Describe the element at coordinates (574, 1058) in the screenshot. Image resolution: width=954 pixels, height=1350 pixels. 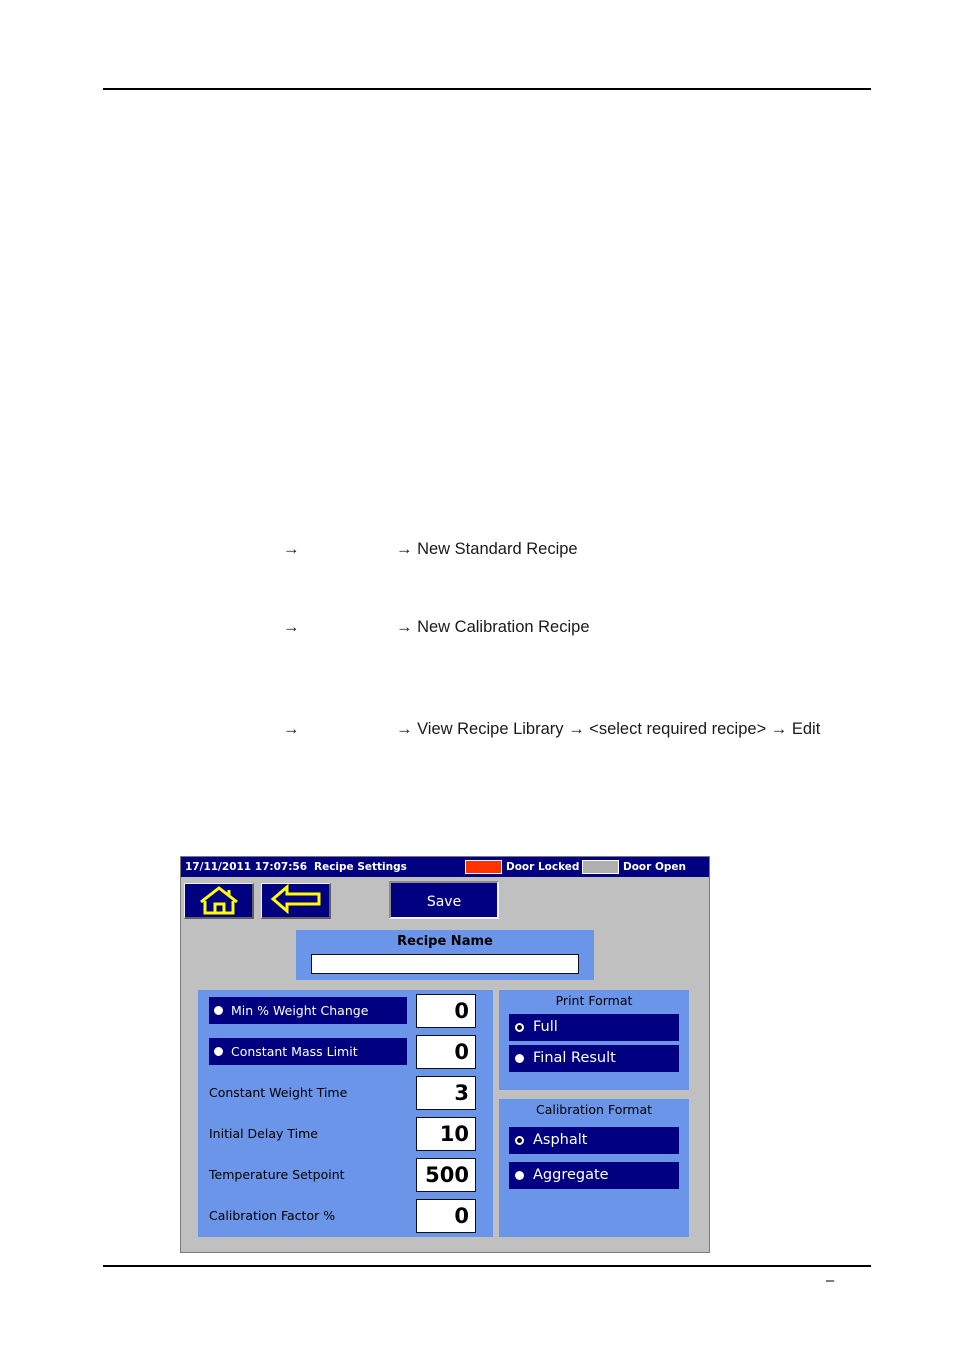
I see `option-label: Final Result` at that location.